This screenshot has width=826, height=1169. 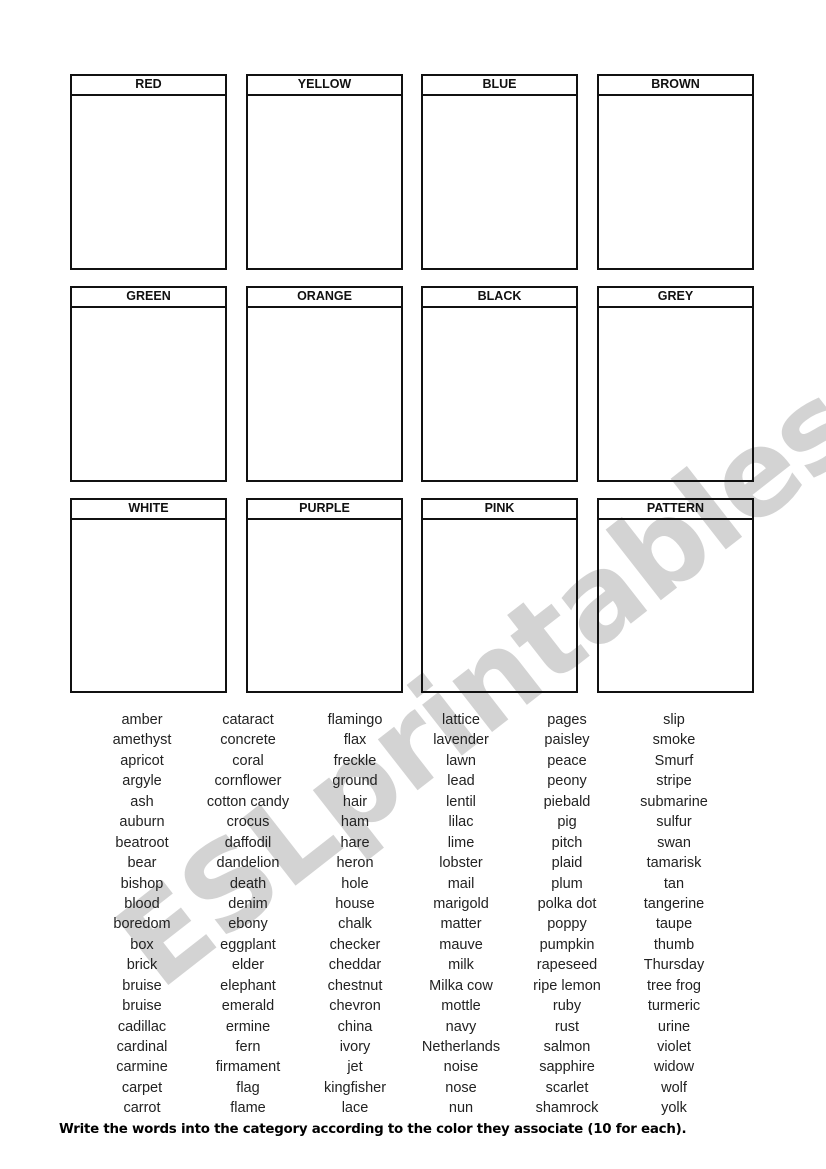 What do you see at coordinates (355, 944) in the screenshot?
I see `word-item: checker` at bounding box center [355, 944].